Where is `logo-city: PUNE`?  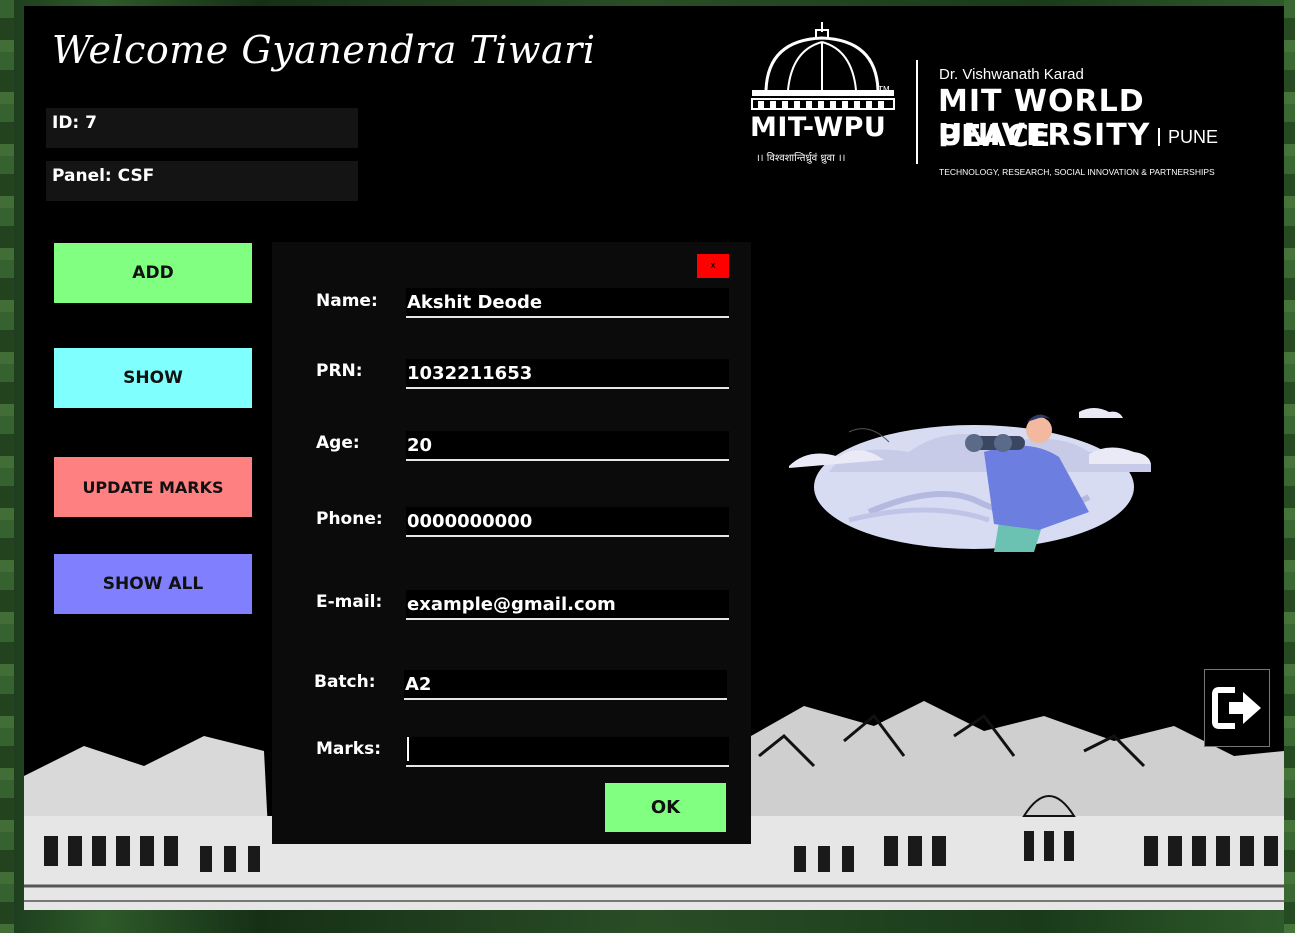 logo-city: PUNE is located at coordinates (1188, 137).